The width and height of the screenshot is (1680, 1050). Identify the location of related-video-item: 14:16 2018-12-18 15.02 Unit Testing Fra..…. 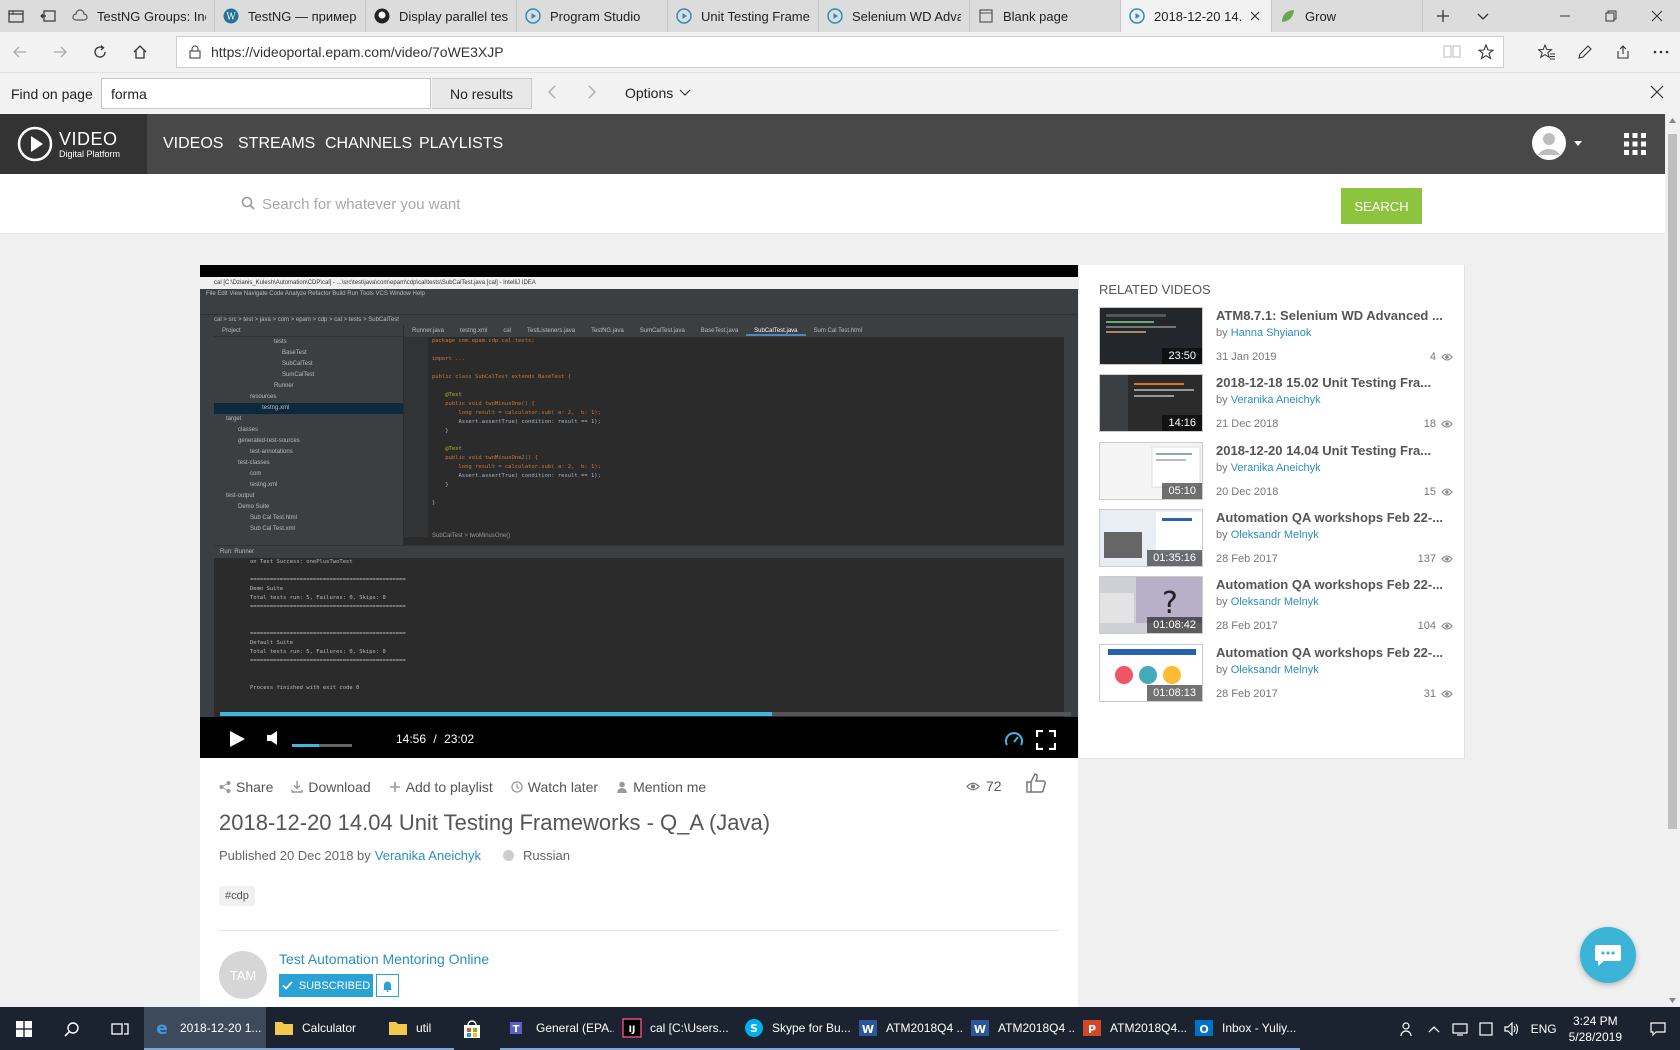
(1277, 405).